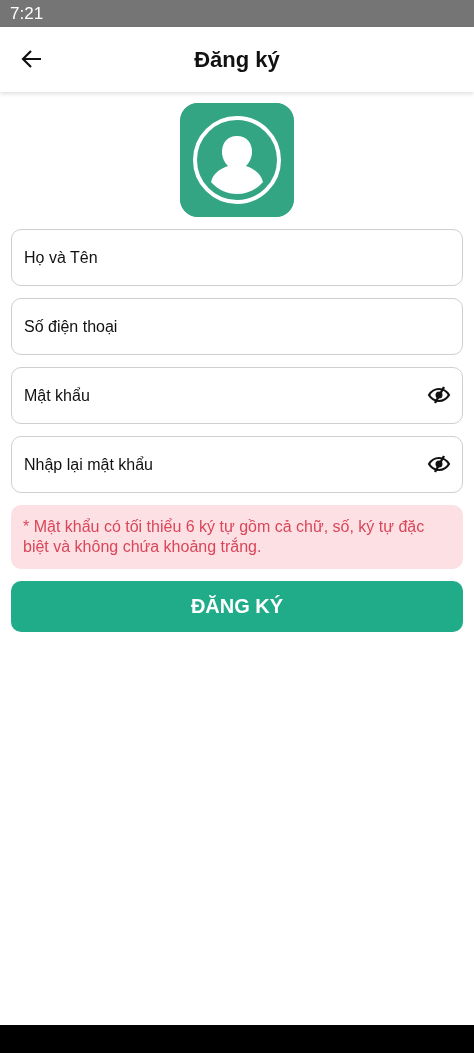  What do you see at coordinates (237, 160) in the screenshot?
I see `user-avatar-icon` at bounding box center [237, 160].